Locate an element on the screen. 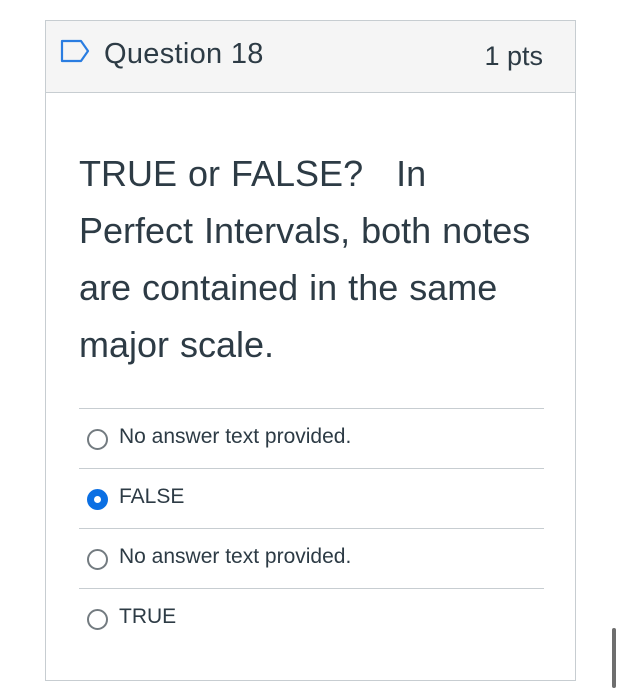 This screenshot has height=700, width=621. answer-label: FALSE is located at coordinates (152, 496).